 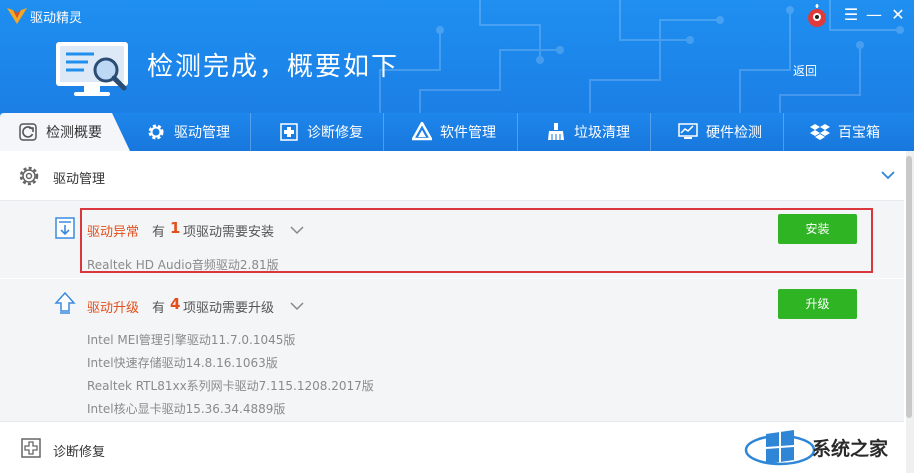 I want to click on tab-driver-management-label: 驱动管理, so click(x=202, y=133).